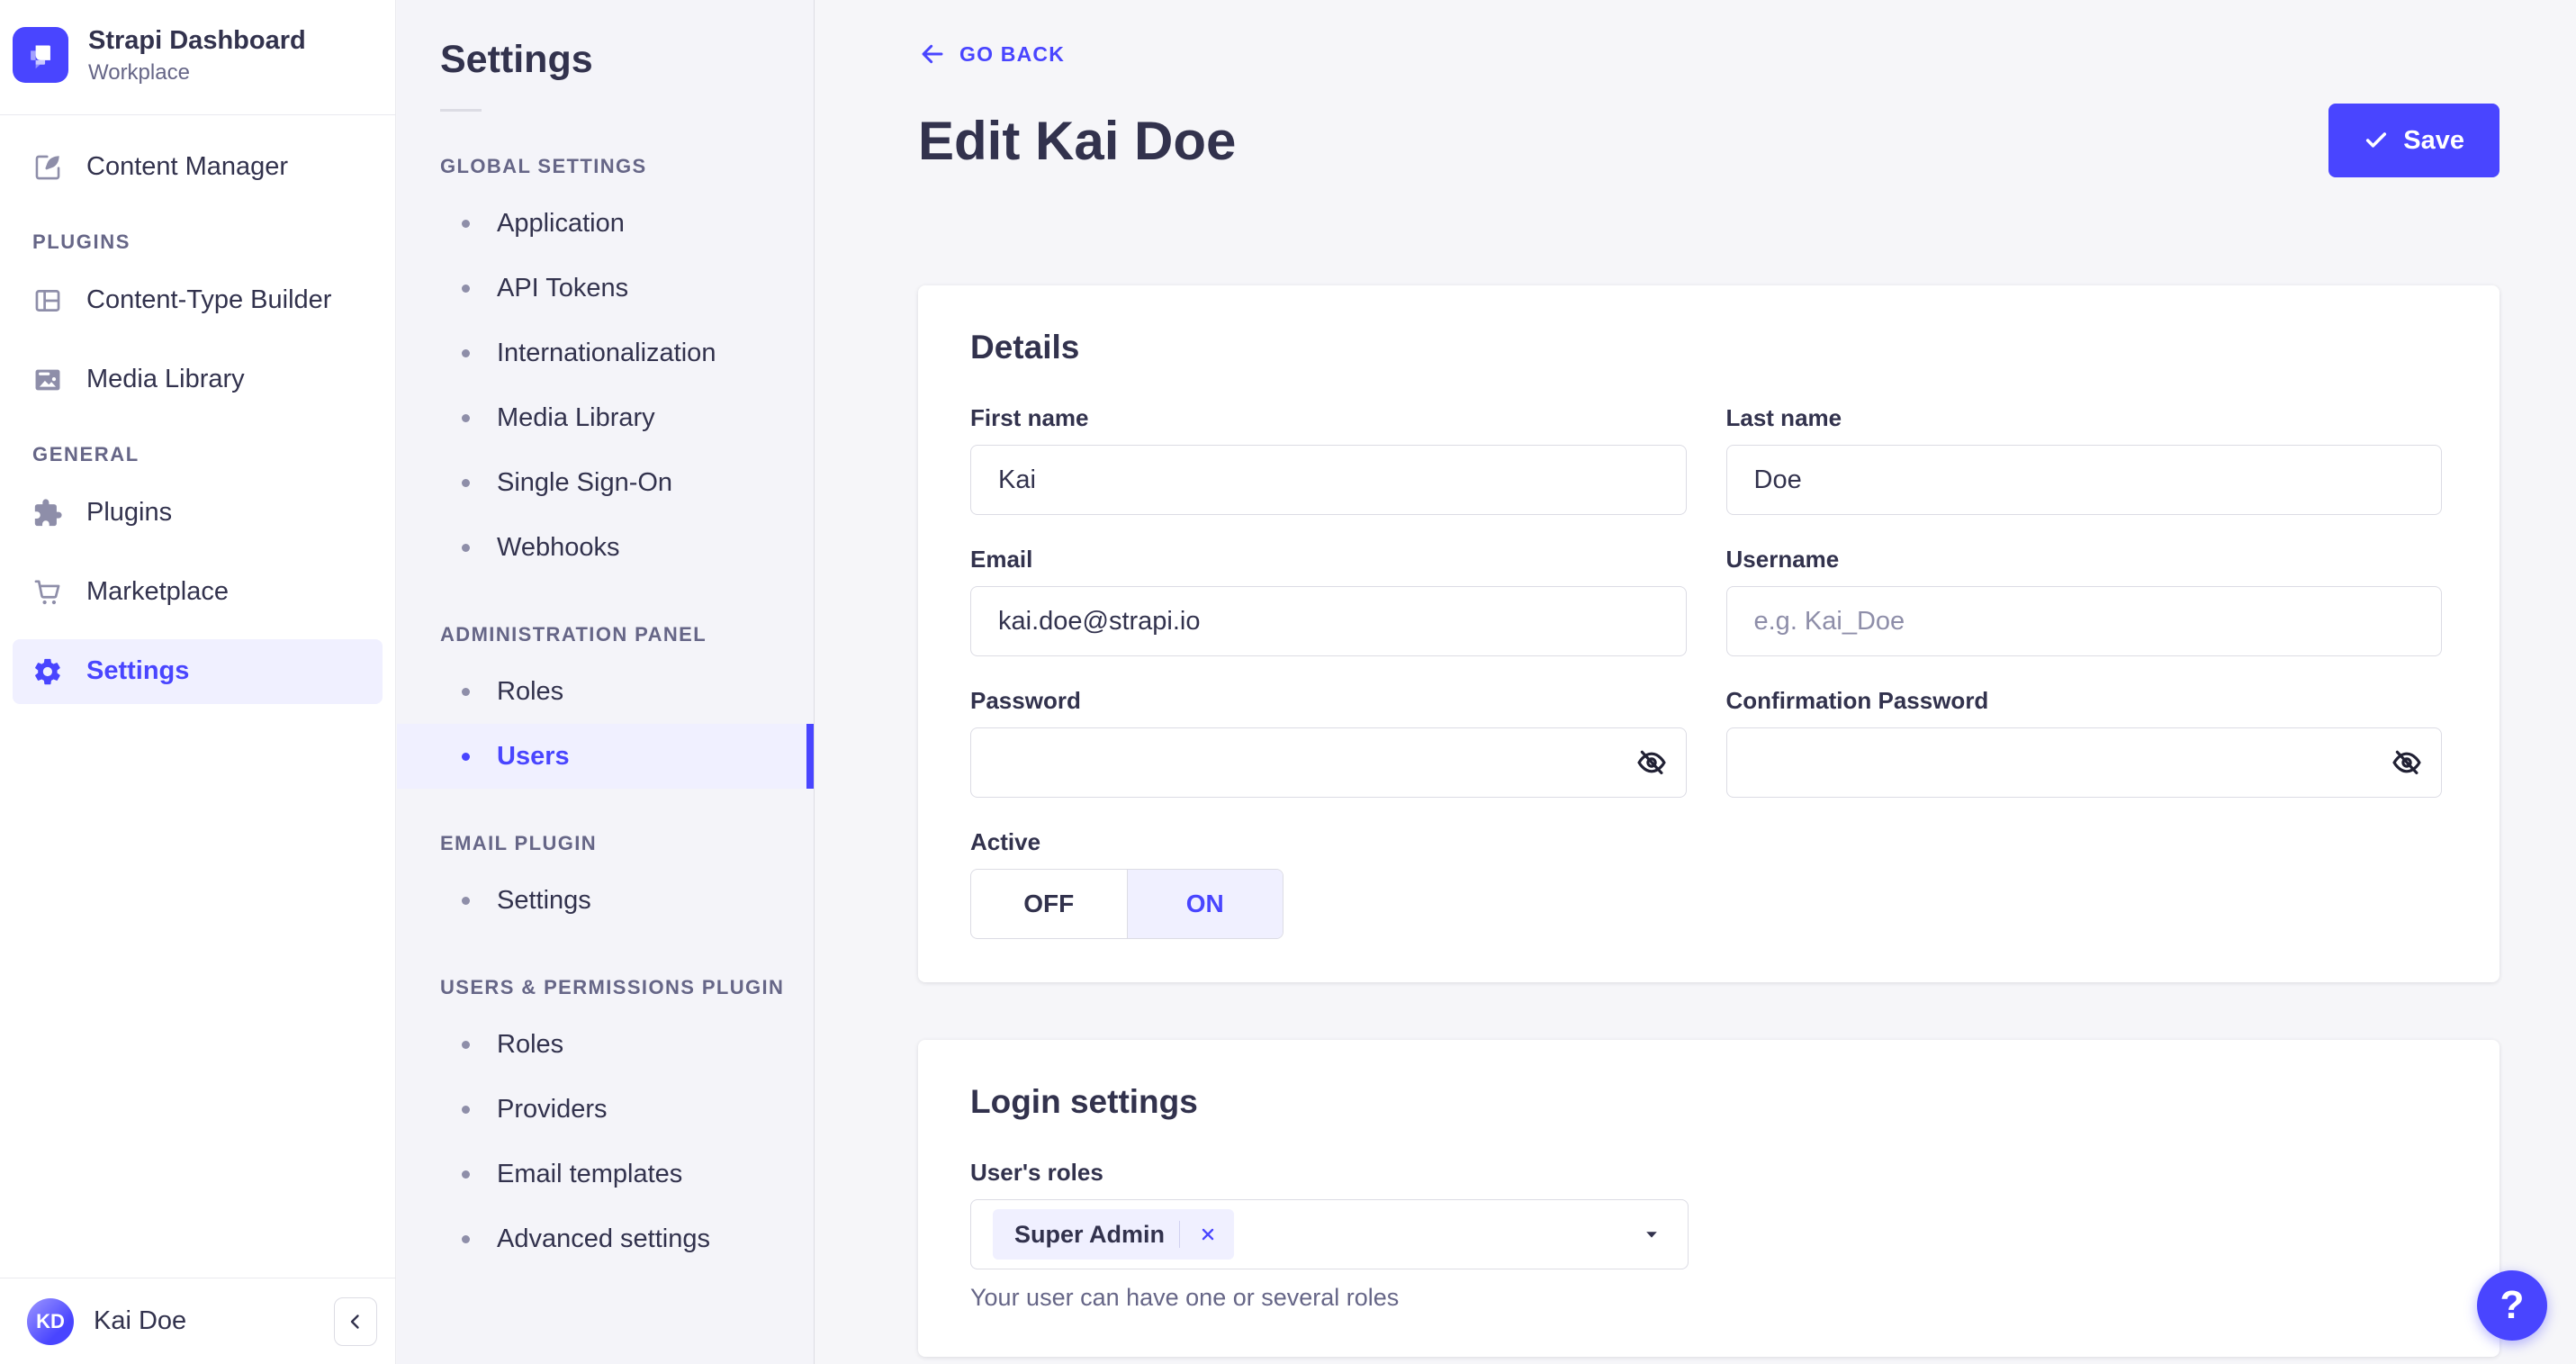 This screenshot has width=2576, height=1364. I want to click on toggle-confirmation-visibility-button, so click(2407, 762).